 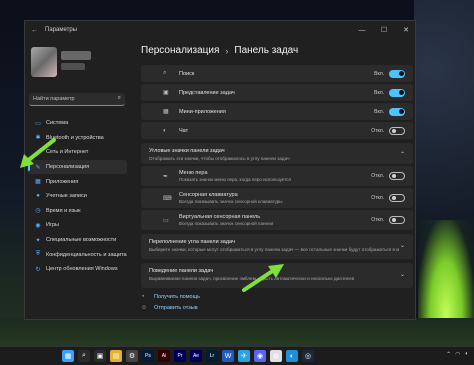 I want to click on feedback-icon: ☺, so click(x=144, y=307).